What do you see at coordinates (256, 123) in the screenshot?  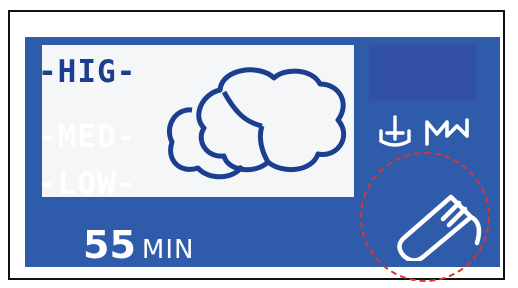 I see `laundry-load-icon` at bounding box center [256, 123].